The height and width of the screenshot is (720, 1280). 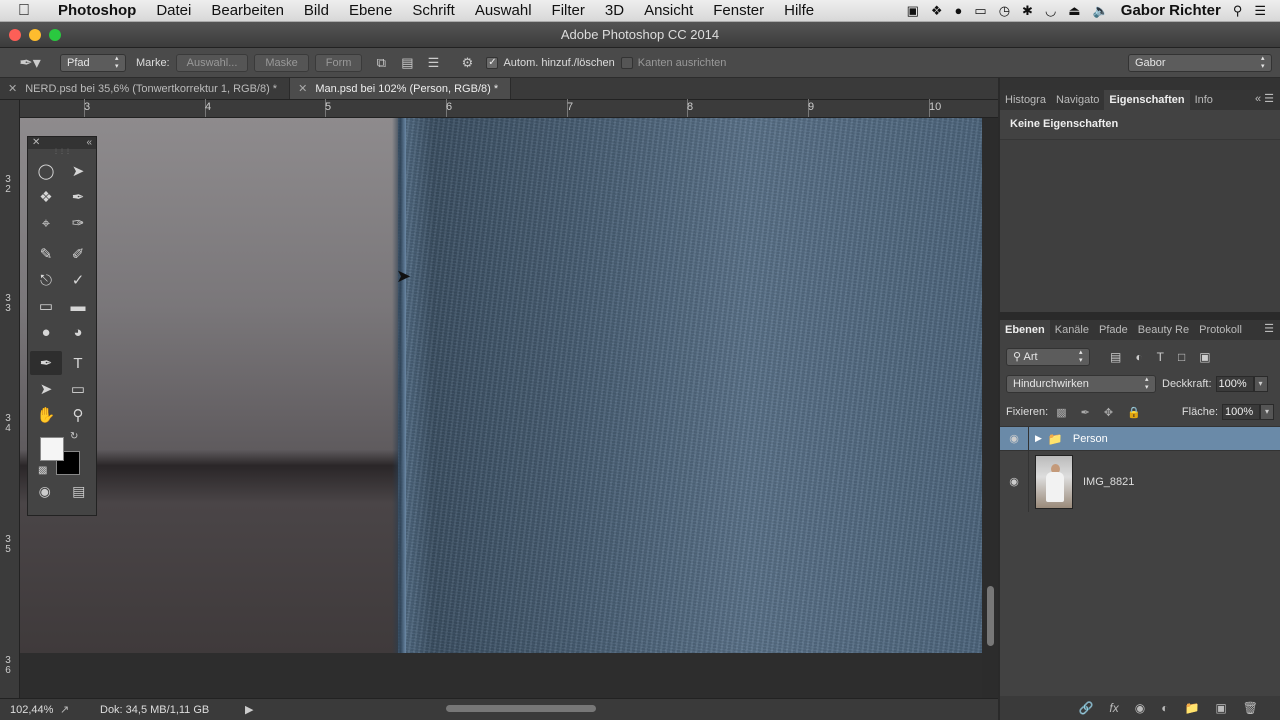 I want to click on rectangle-tool-icon: ▭, so click(x=78, y=389).